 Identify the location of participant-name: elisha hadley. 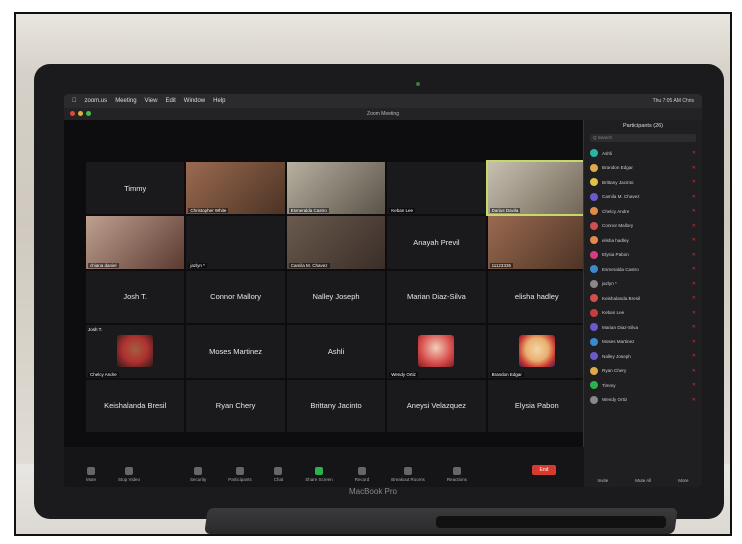
(536, 297).